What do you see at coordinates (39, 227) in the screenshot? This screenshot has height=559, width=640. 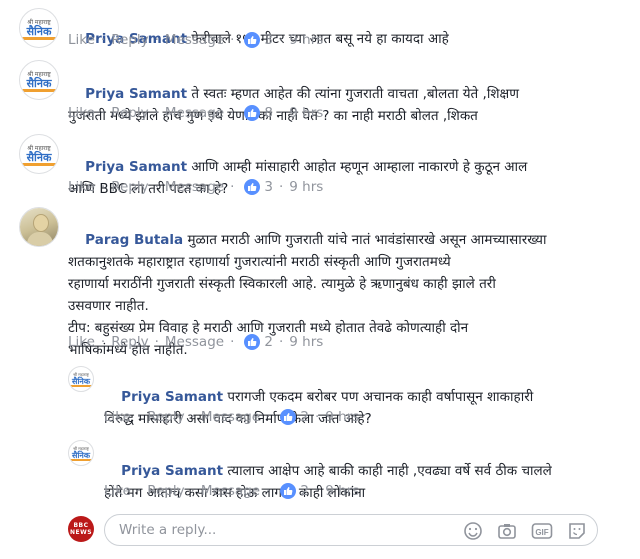 I see `avatar` at bounding box center [39, 227].